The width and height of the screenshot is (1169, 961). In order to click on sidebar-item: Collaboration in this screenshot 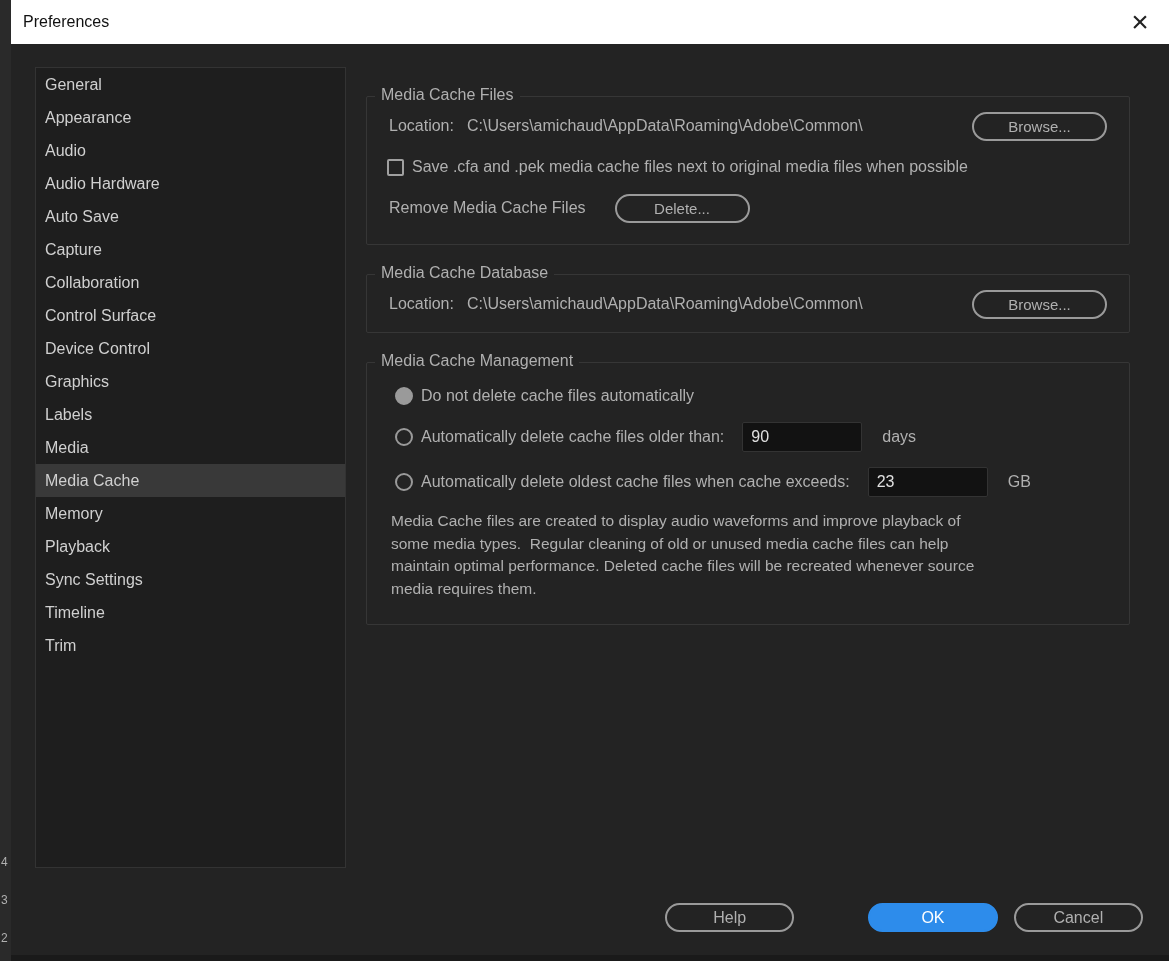, I will do `click(190, 282)`.